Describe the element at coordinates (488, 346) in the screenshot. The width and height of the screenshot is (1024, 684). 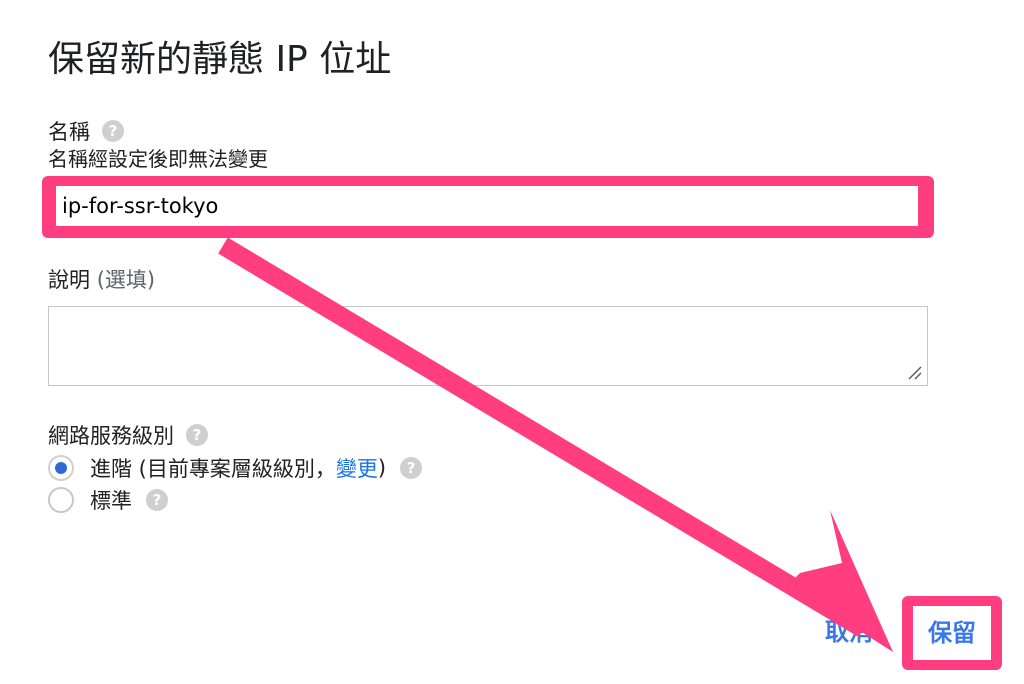
I see `description-textarea` at that location.